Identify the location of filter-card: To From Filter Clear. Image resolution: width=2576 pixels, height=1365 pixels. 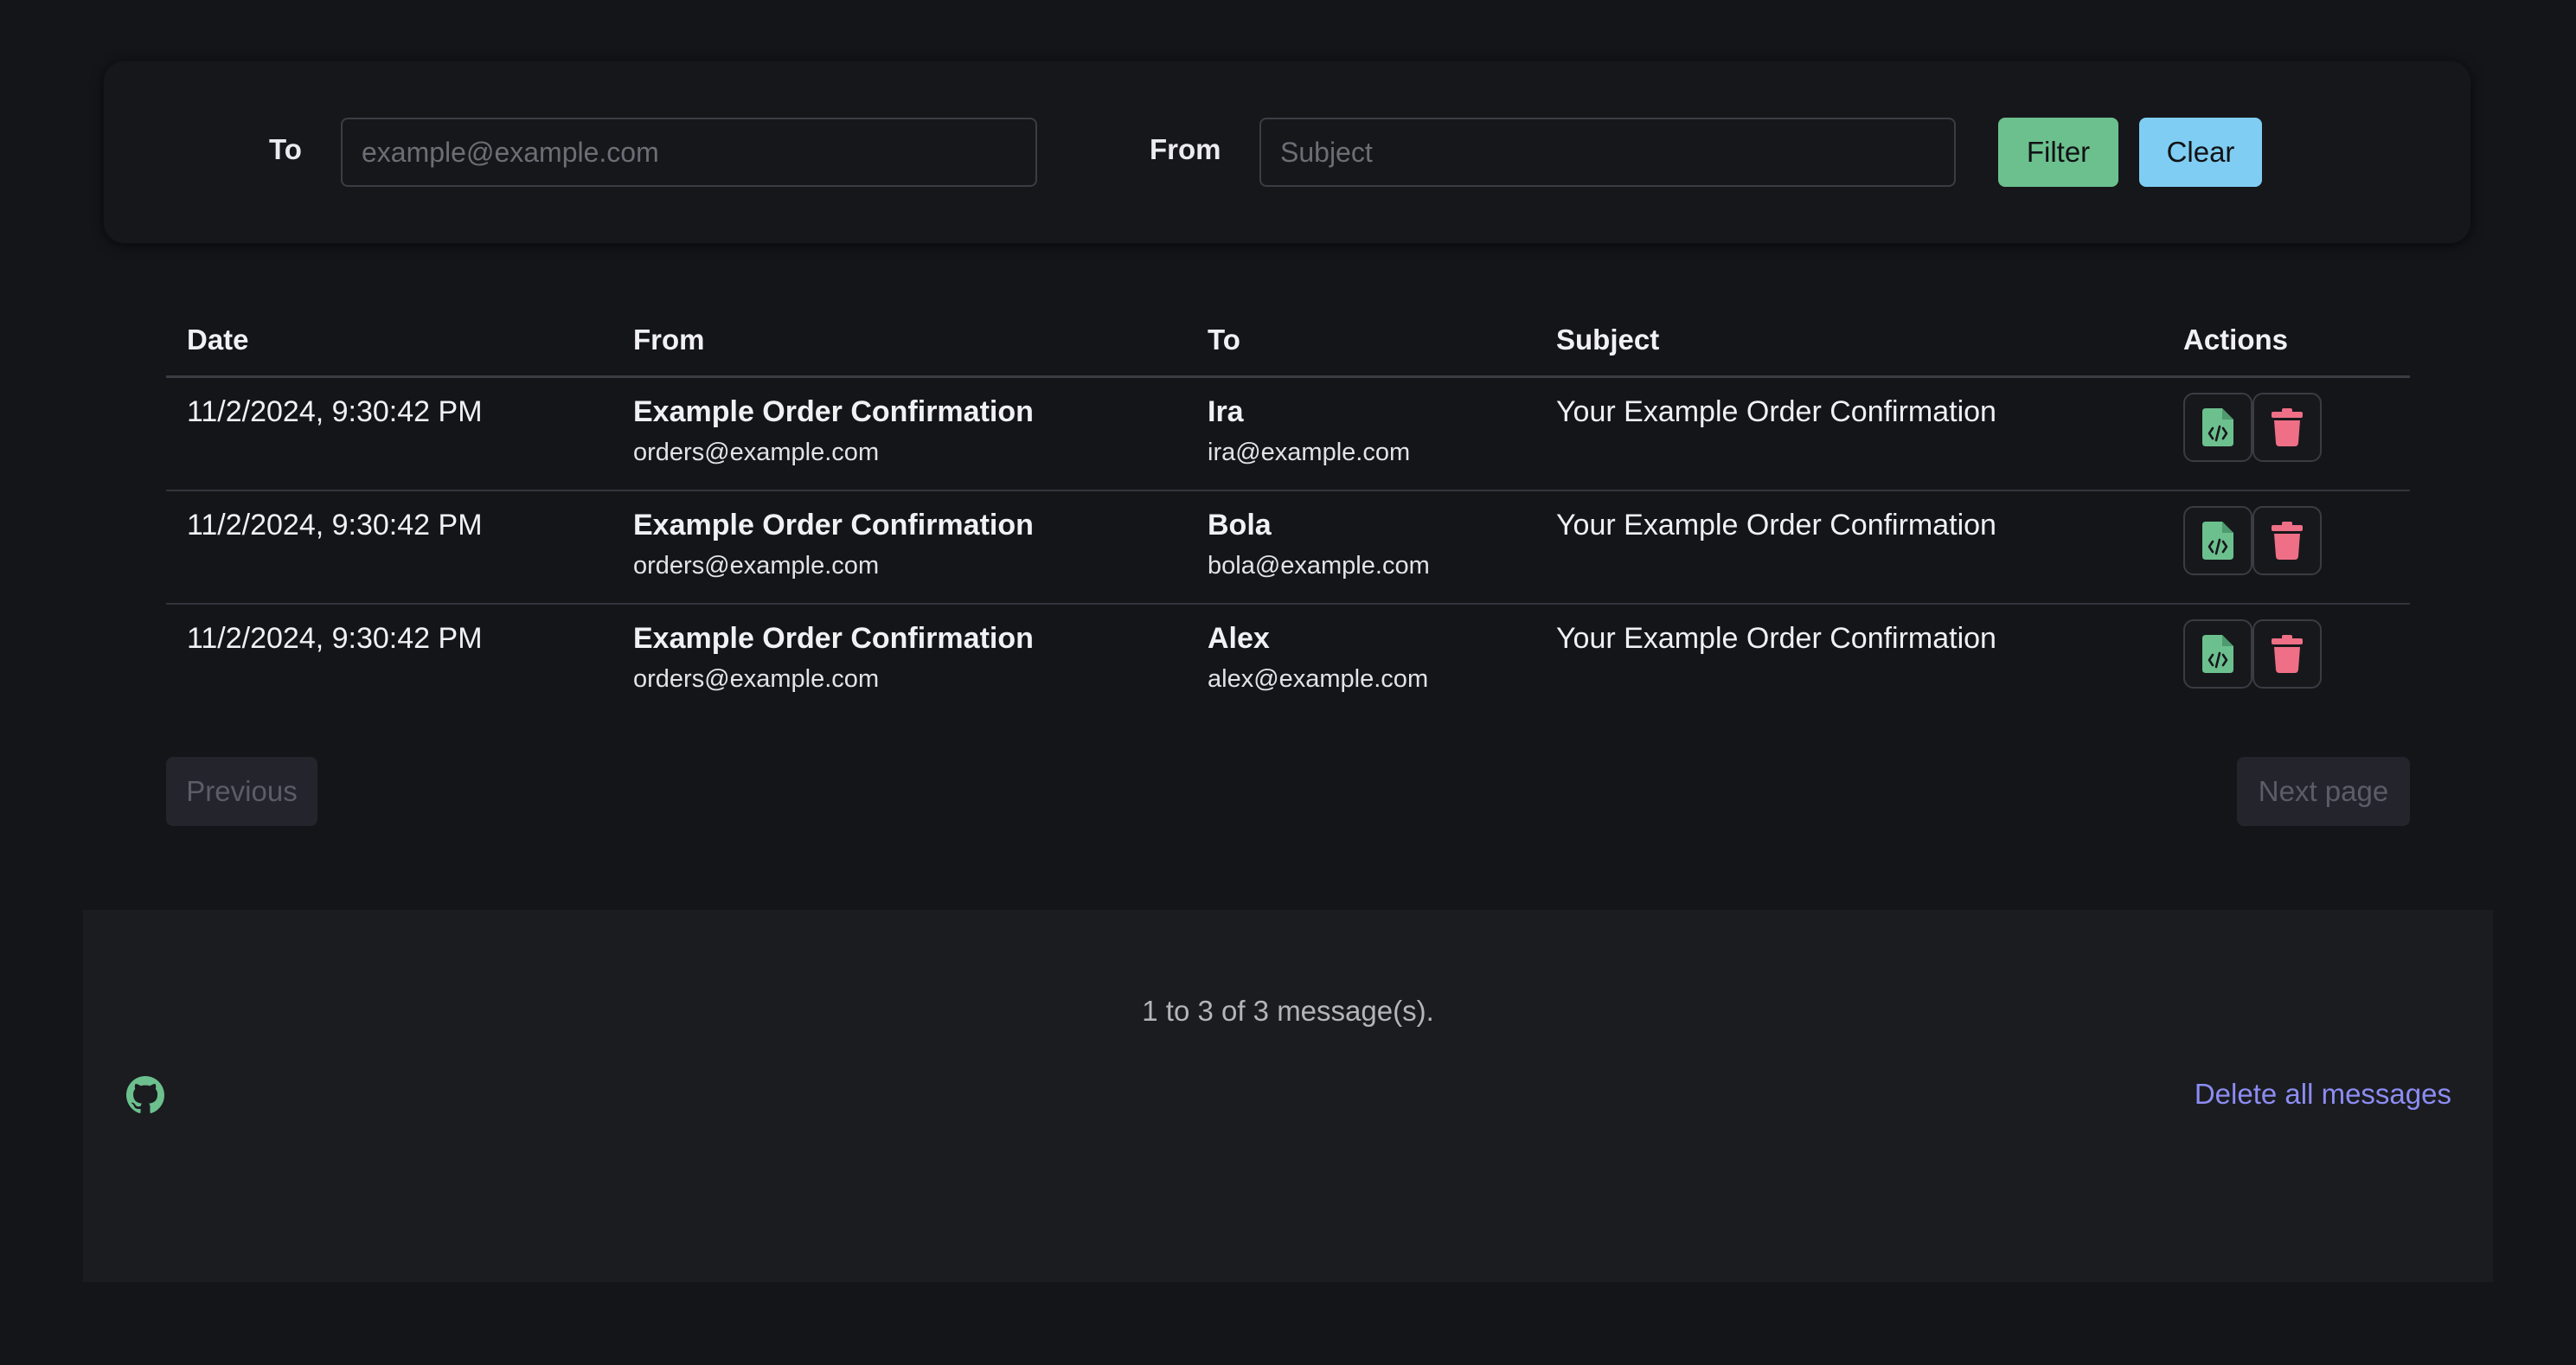
(1287, 152).